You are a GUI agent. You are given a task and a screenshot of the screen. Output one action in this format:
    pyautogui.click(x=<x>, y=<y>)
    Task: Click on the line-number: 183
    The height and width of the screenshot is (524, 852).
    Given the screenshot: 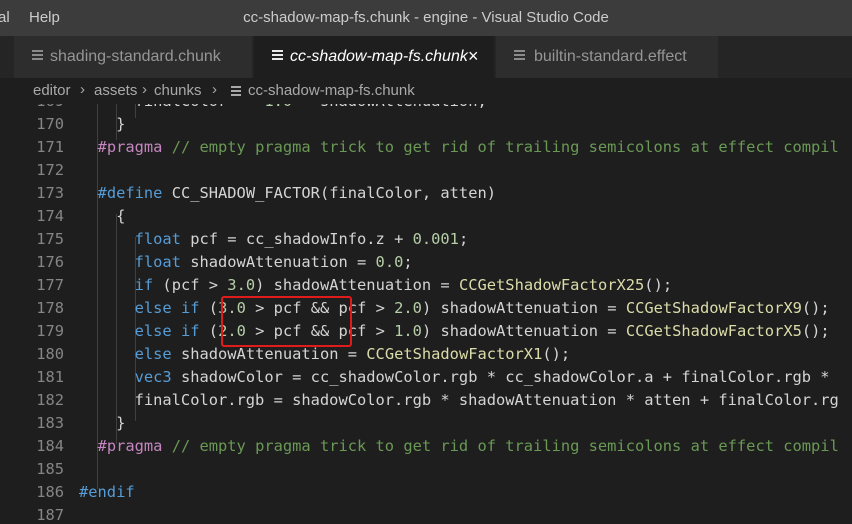 What is the action you would take?
    pyautogui.click(x=50, y=423)
    